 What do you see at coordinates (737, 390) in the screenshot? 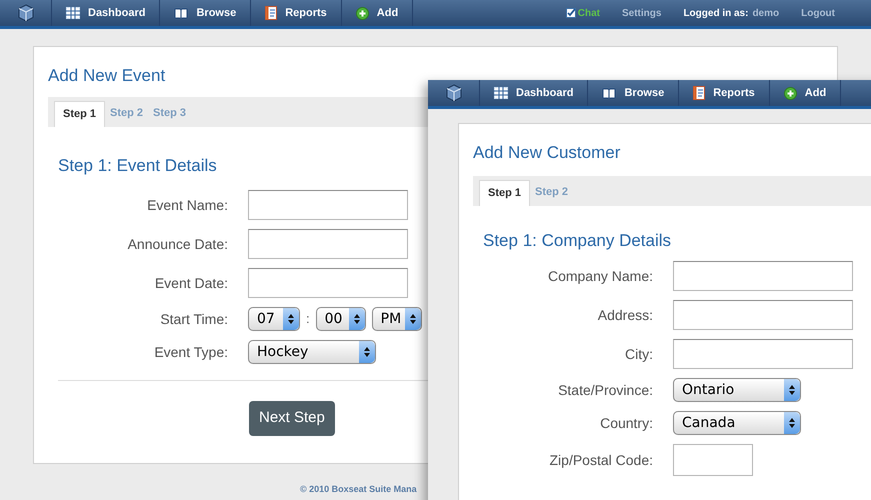
I see `dropdown: Ontario` at bounding box center [737, 390].